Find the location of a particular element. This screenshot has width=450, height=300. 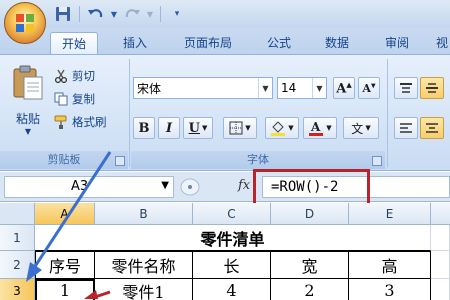

bold-label: B is located at coordinates (144, 128).